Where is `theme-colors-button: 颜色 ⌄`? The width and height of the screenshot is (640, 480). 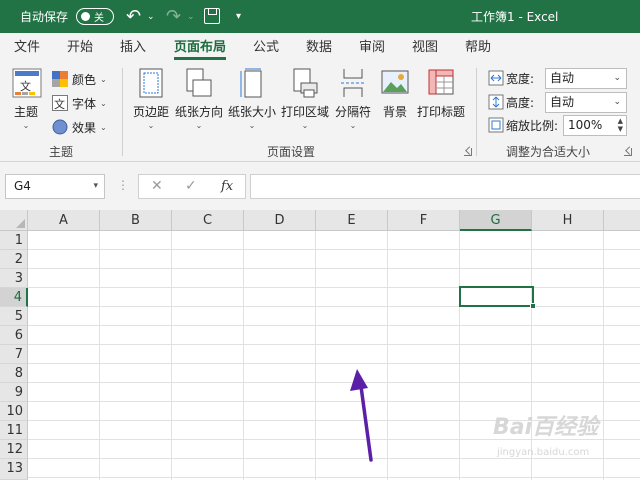
theme-colors-button: 颜色 ⌄ is located at coordinates (79, 79).